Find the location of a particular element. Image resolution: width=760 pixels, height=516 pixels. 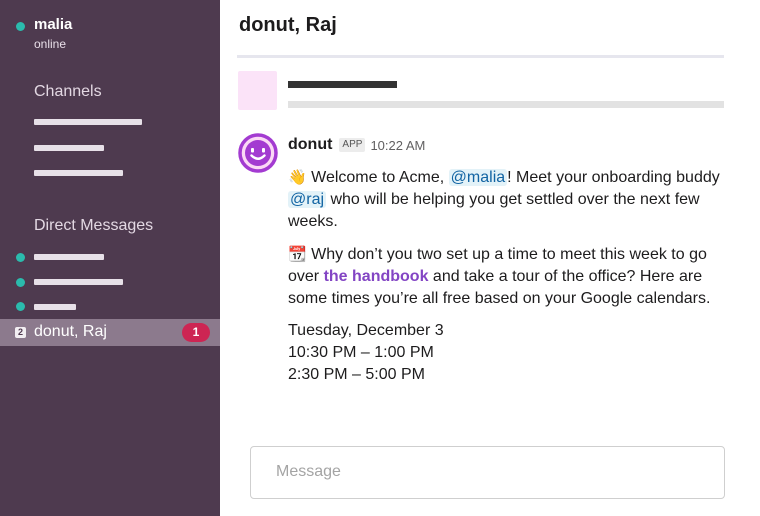

mention-raj: @raj is located at coordinates (307, 199).